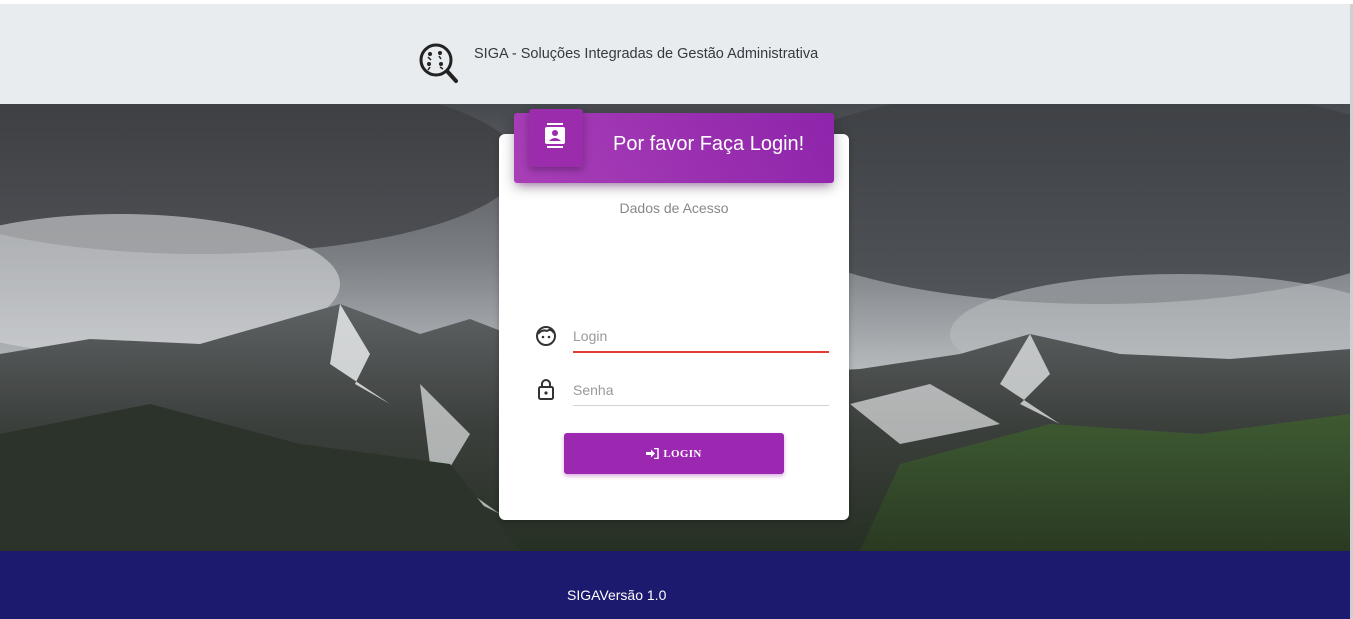 The width and height of the screenshot is (1353, 619). I want to click on login-button: LOGIN, so click(674, 453).